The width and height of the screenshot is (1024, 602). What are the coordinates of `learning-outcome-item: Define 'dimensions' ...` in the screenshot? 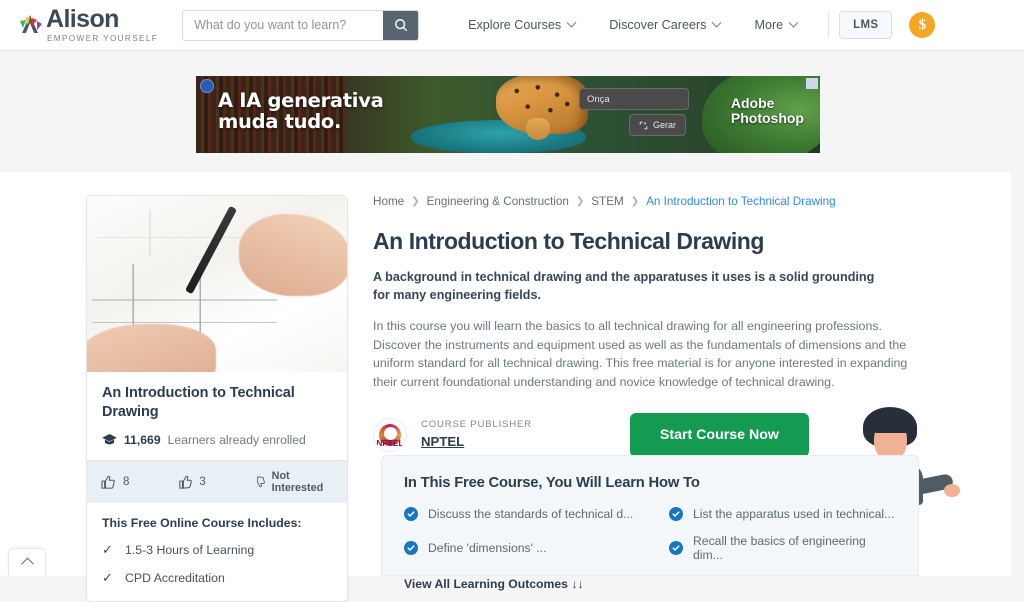 It's located at (536, 548).